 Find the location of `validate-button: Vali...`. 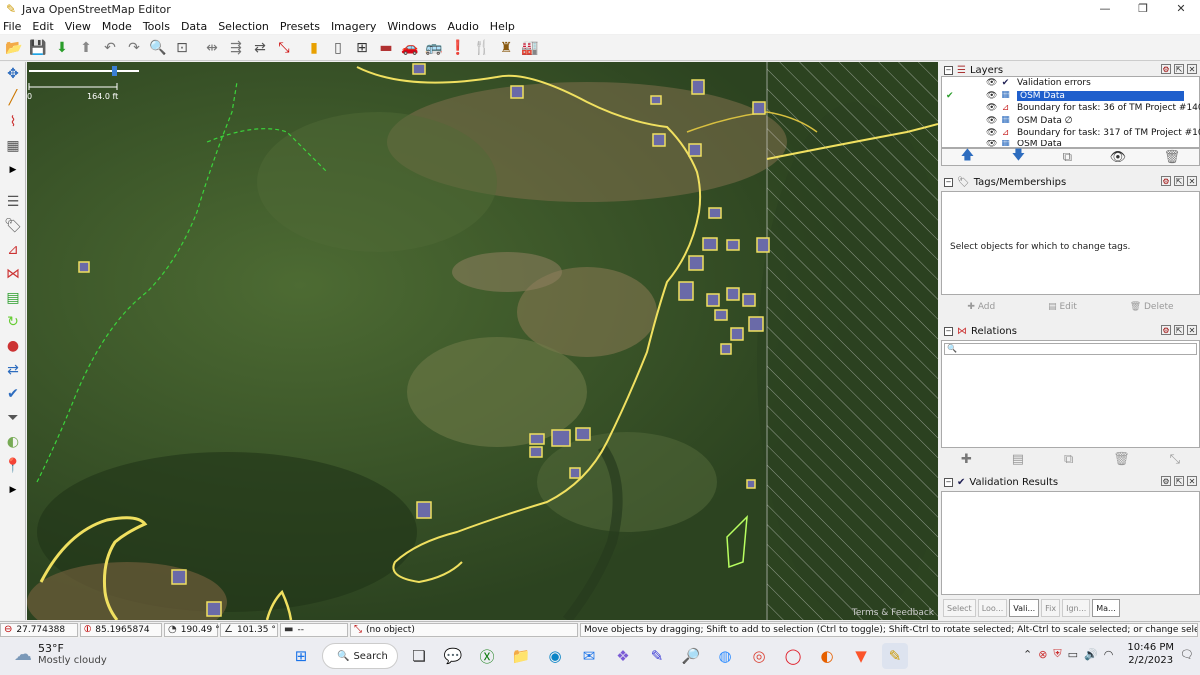

validate-button: Vali... is located at coordinates (1024, 608).